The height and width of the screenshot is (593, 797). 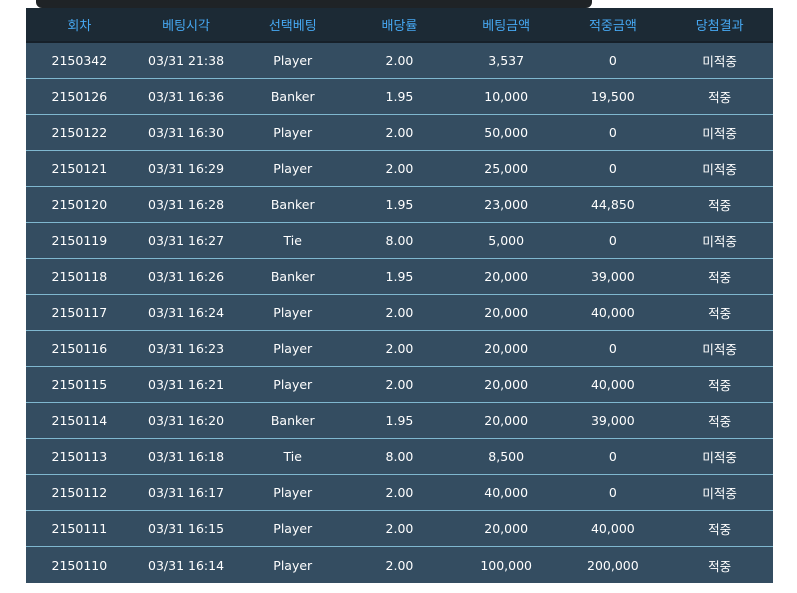 I want to click on cell-round: 2150126, so click(x=79, y=96).